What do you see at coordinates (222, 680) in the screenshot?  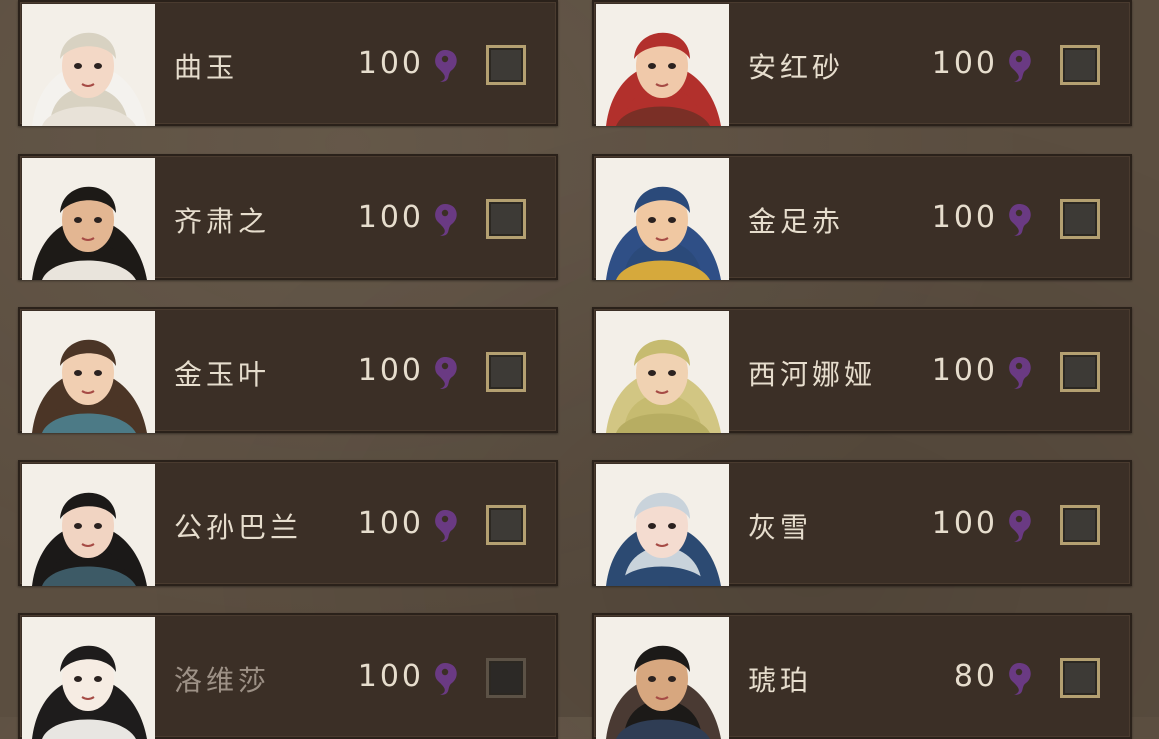 I see `character-name: 洛维莎` at bounding box center [222, 680].